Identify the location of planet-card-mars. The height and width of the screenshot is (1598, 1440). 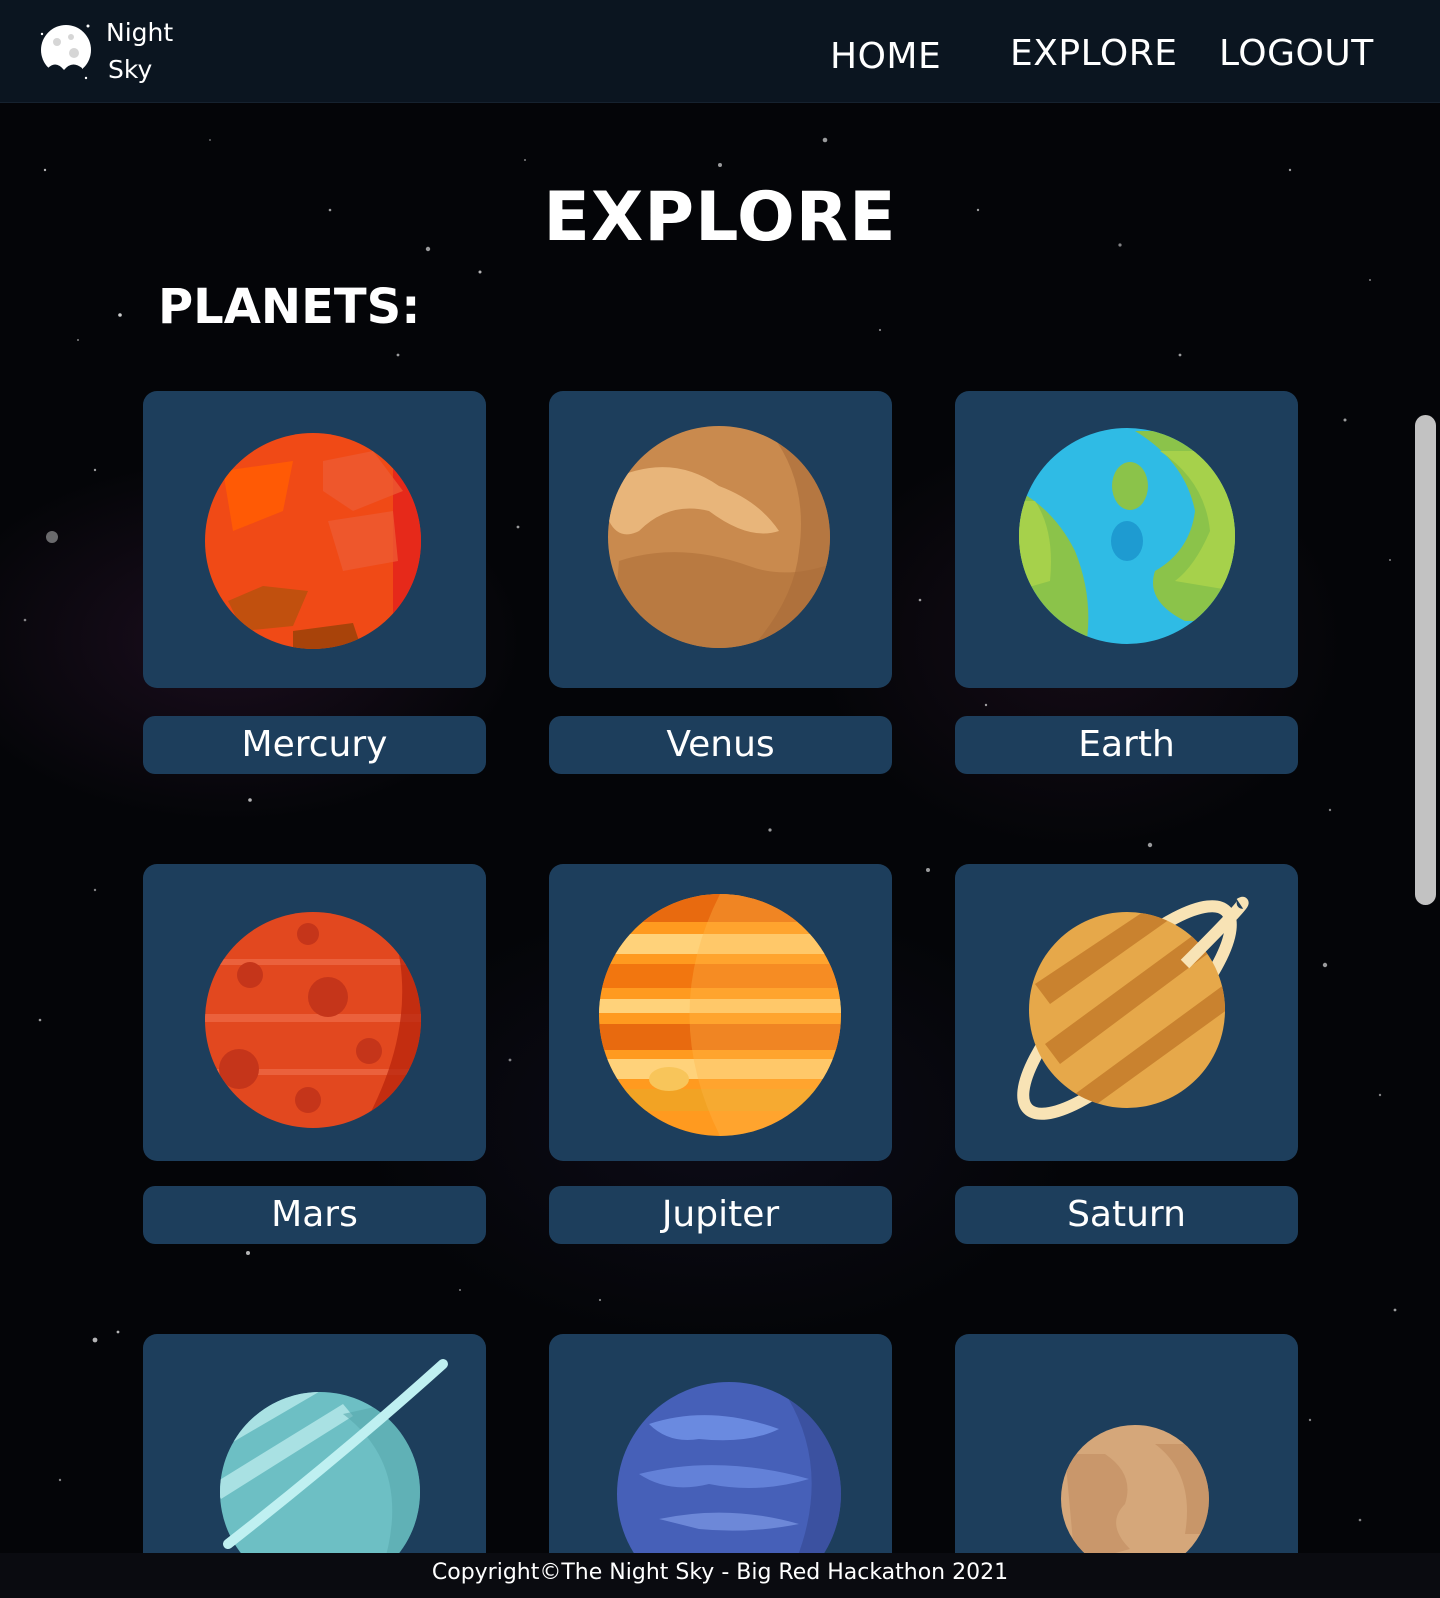
(314, 1012).